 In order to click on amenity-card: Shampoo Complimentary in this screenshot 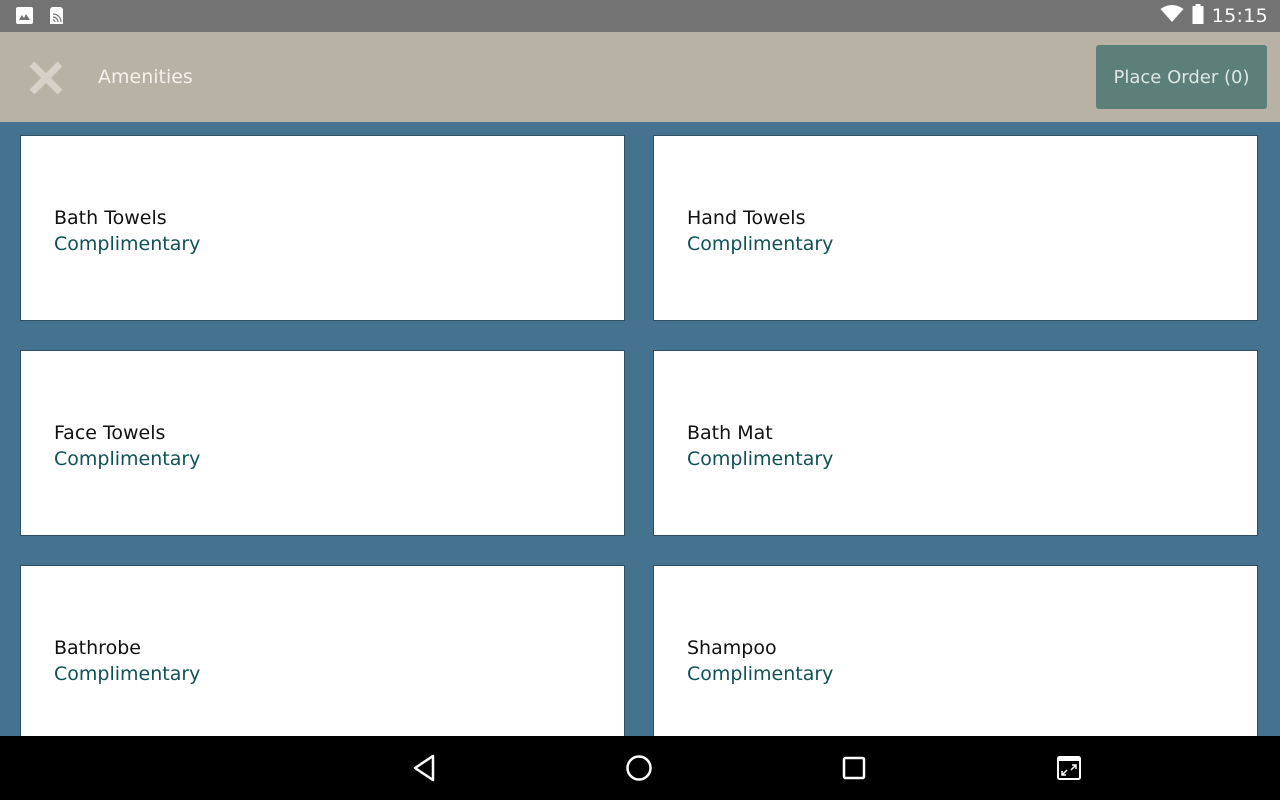, I will do `click(955, 650)`.